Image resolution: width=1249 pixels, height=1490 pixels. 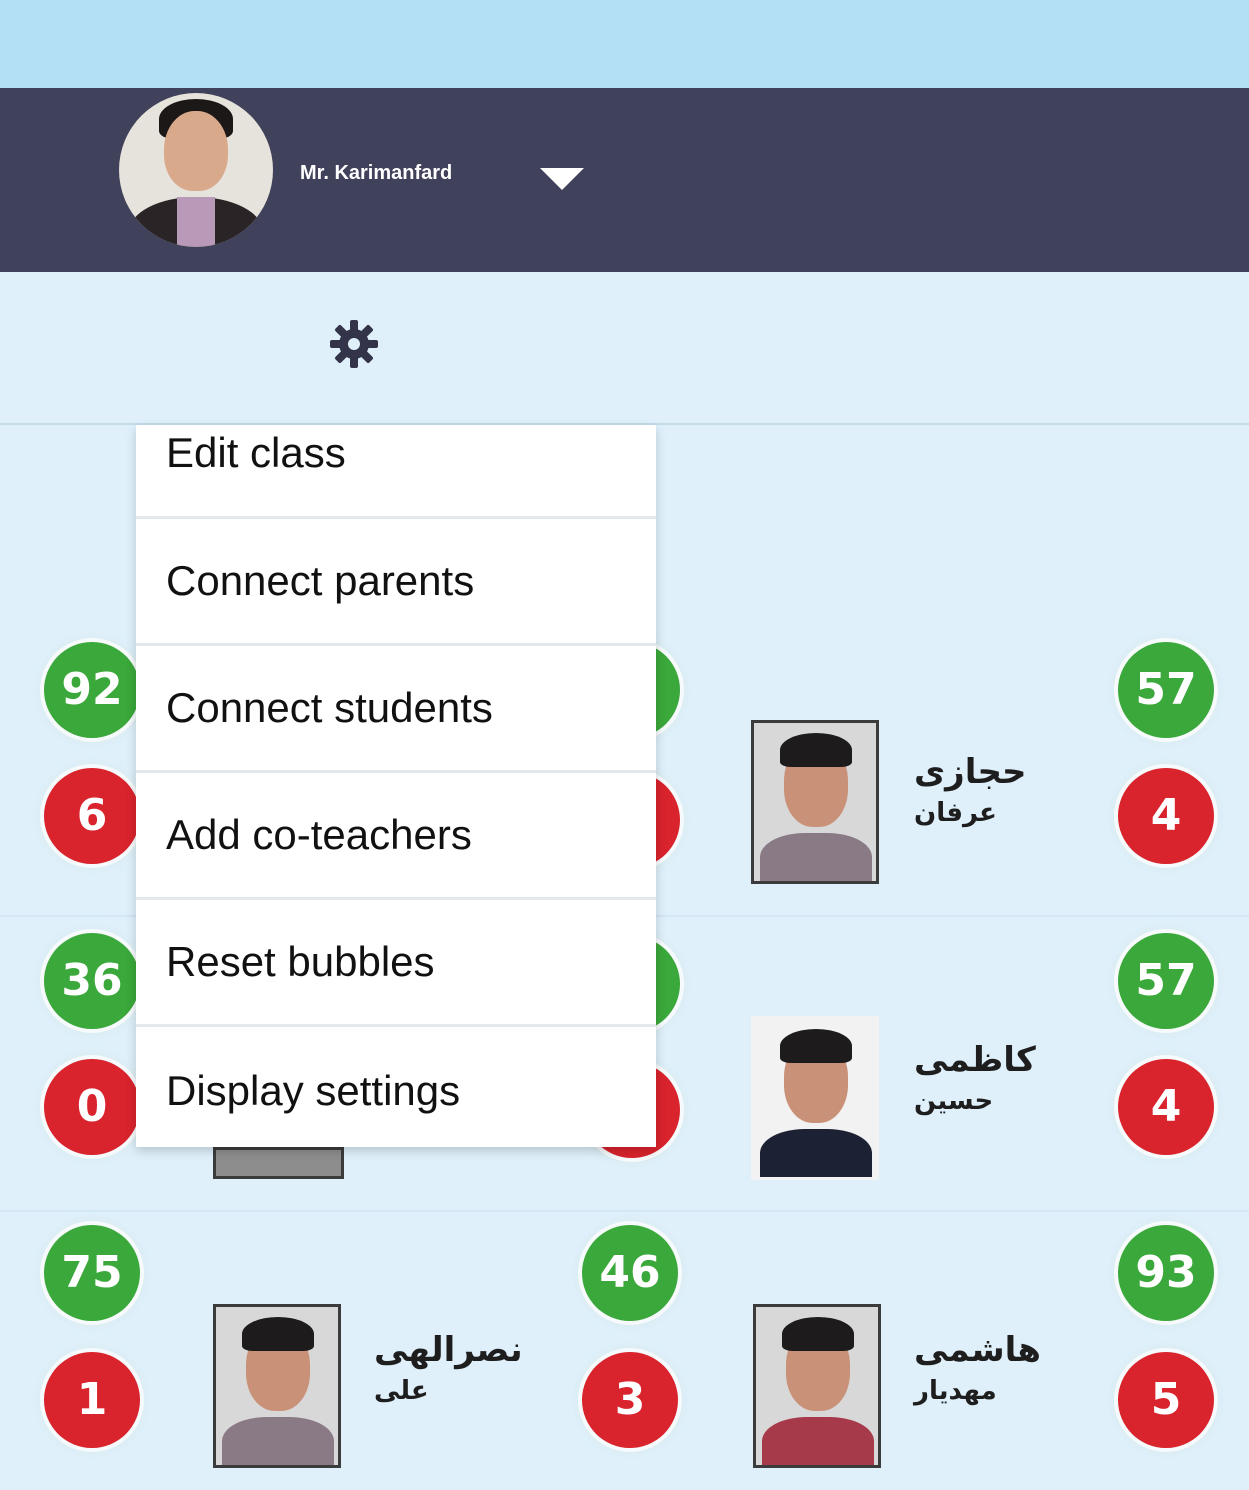 I want to click on student-first-name: کاظمی, so click(x=975, y=1060).